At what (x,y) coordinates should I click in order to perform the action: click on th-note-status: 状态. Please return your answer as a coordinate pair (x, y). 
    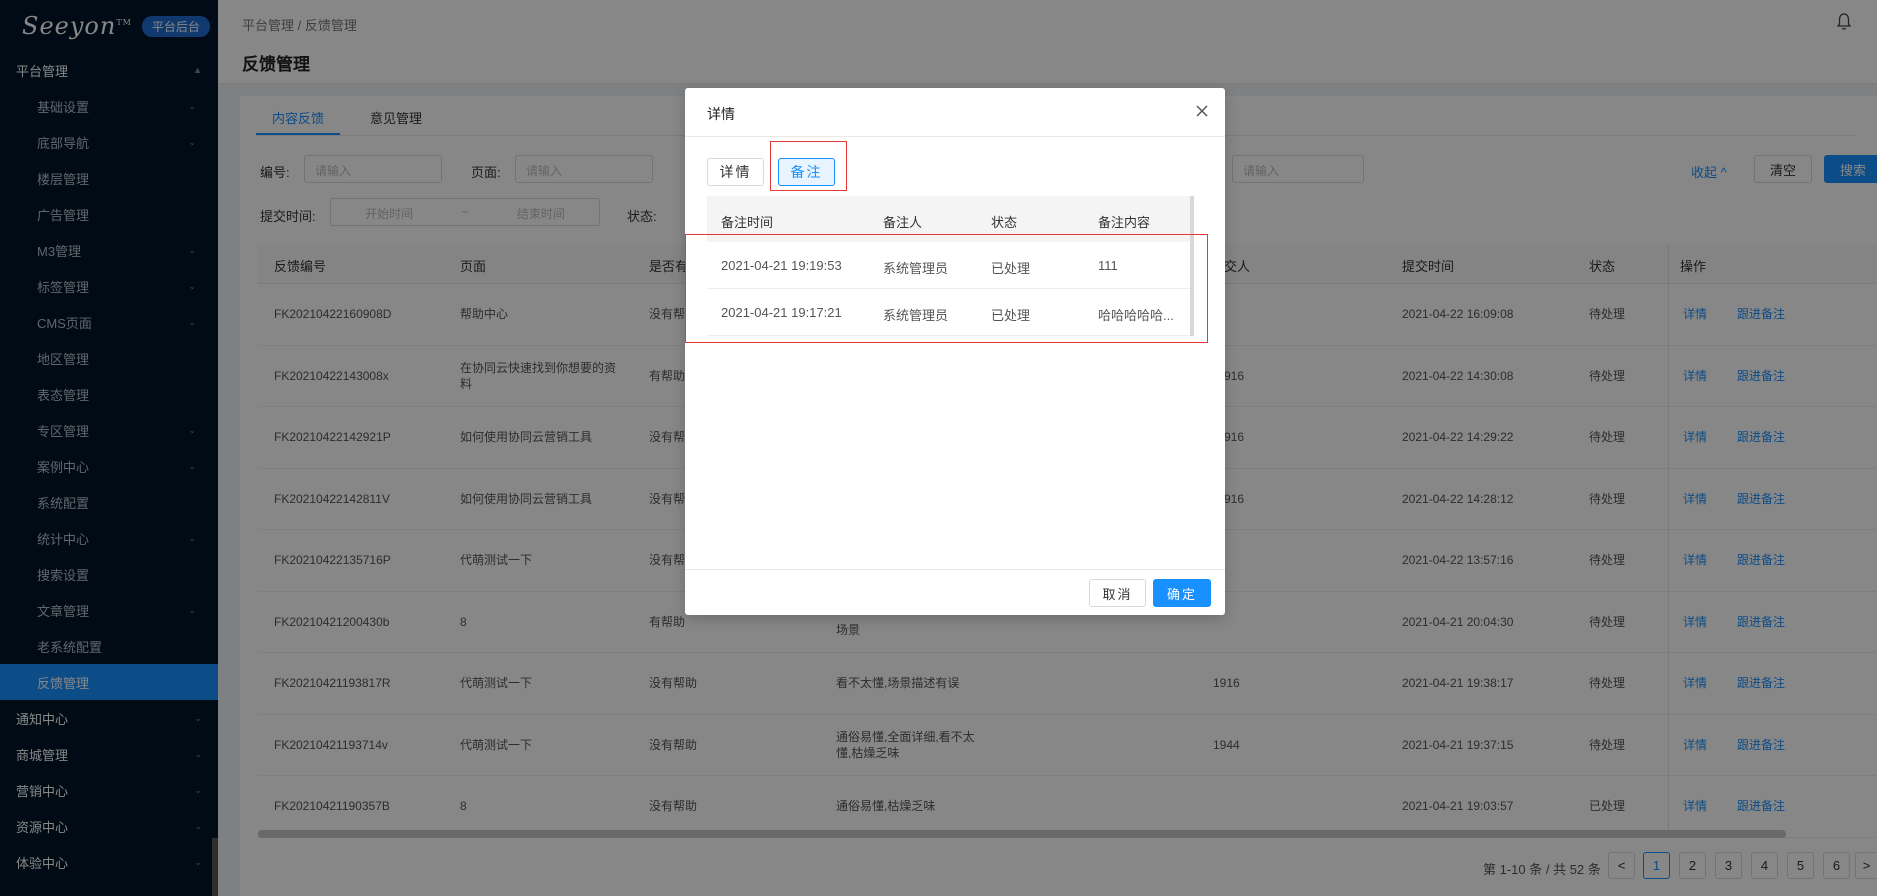
    Looking at the image, I should click on (1004, 222).